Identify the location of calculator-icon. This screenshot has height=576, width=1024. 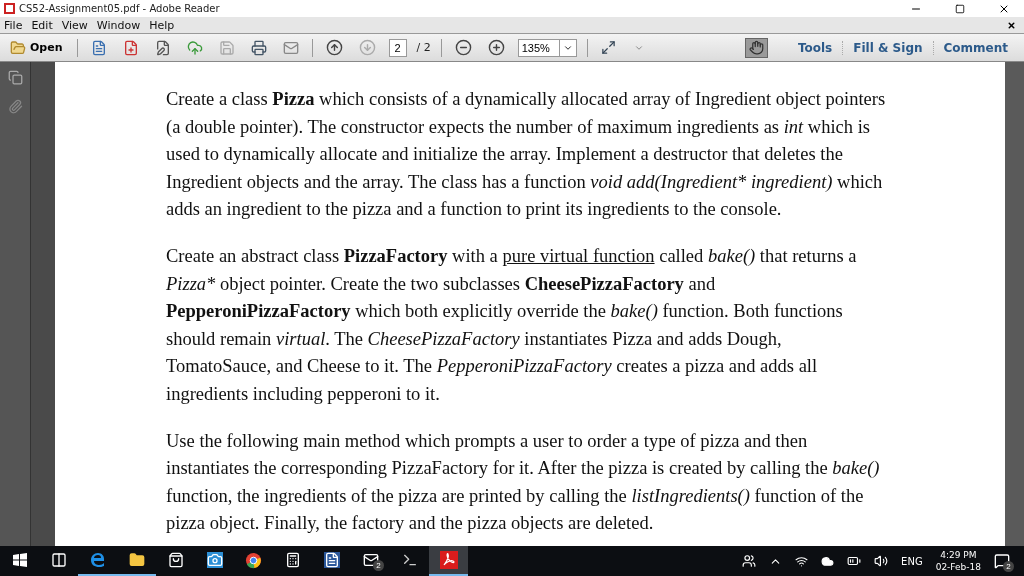
(292, 560).